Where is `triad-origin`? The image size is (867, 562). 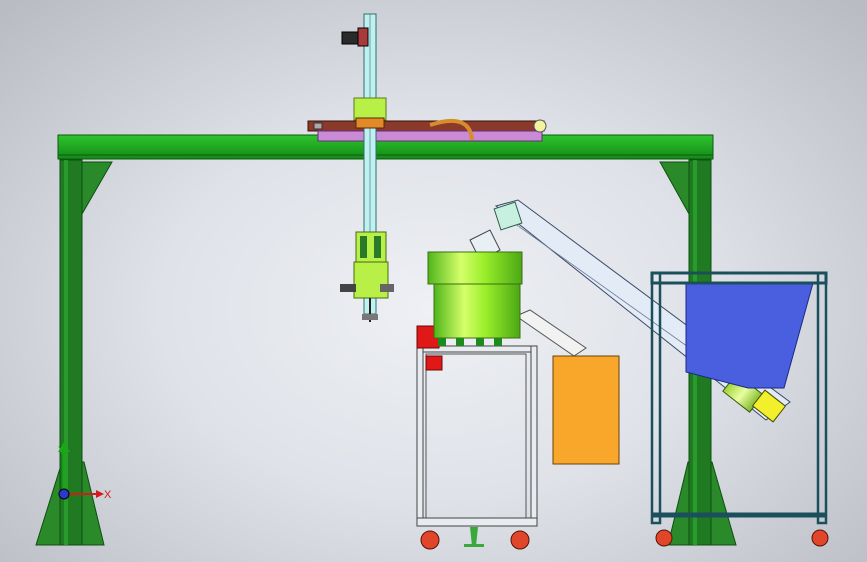
triad-origin is located at coordinates (64, 494).